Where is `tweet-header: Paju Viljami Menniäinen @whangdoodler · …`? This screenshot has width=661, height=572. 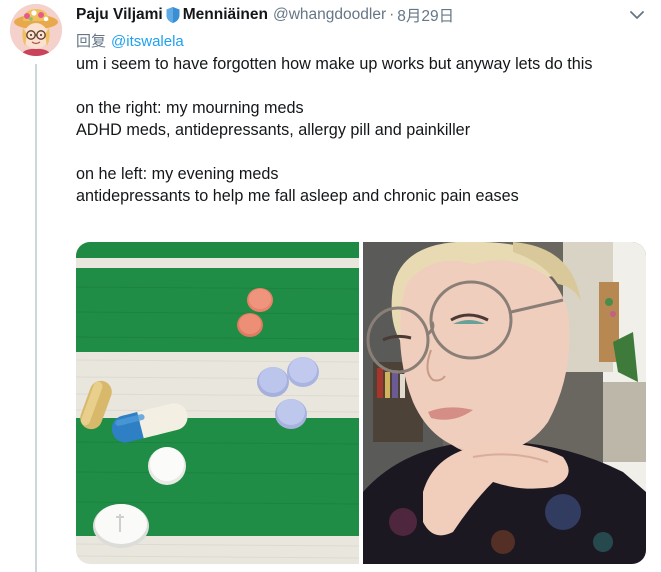 tweet-header: Paju Viljami Menniäinen @whangdoodler · … is located at coordinates (265, 15).